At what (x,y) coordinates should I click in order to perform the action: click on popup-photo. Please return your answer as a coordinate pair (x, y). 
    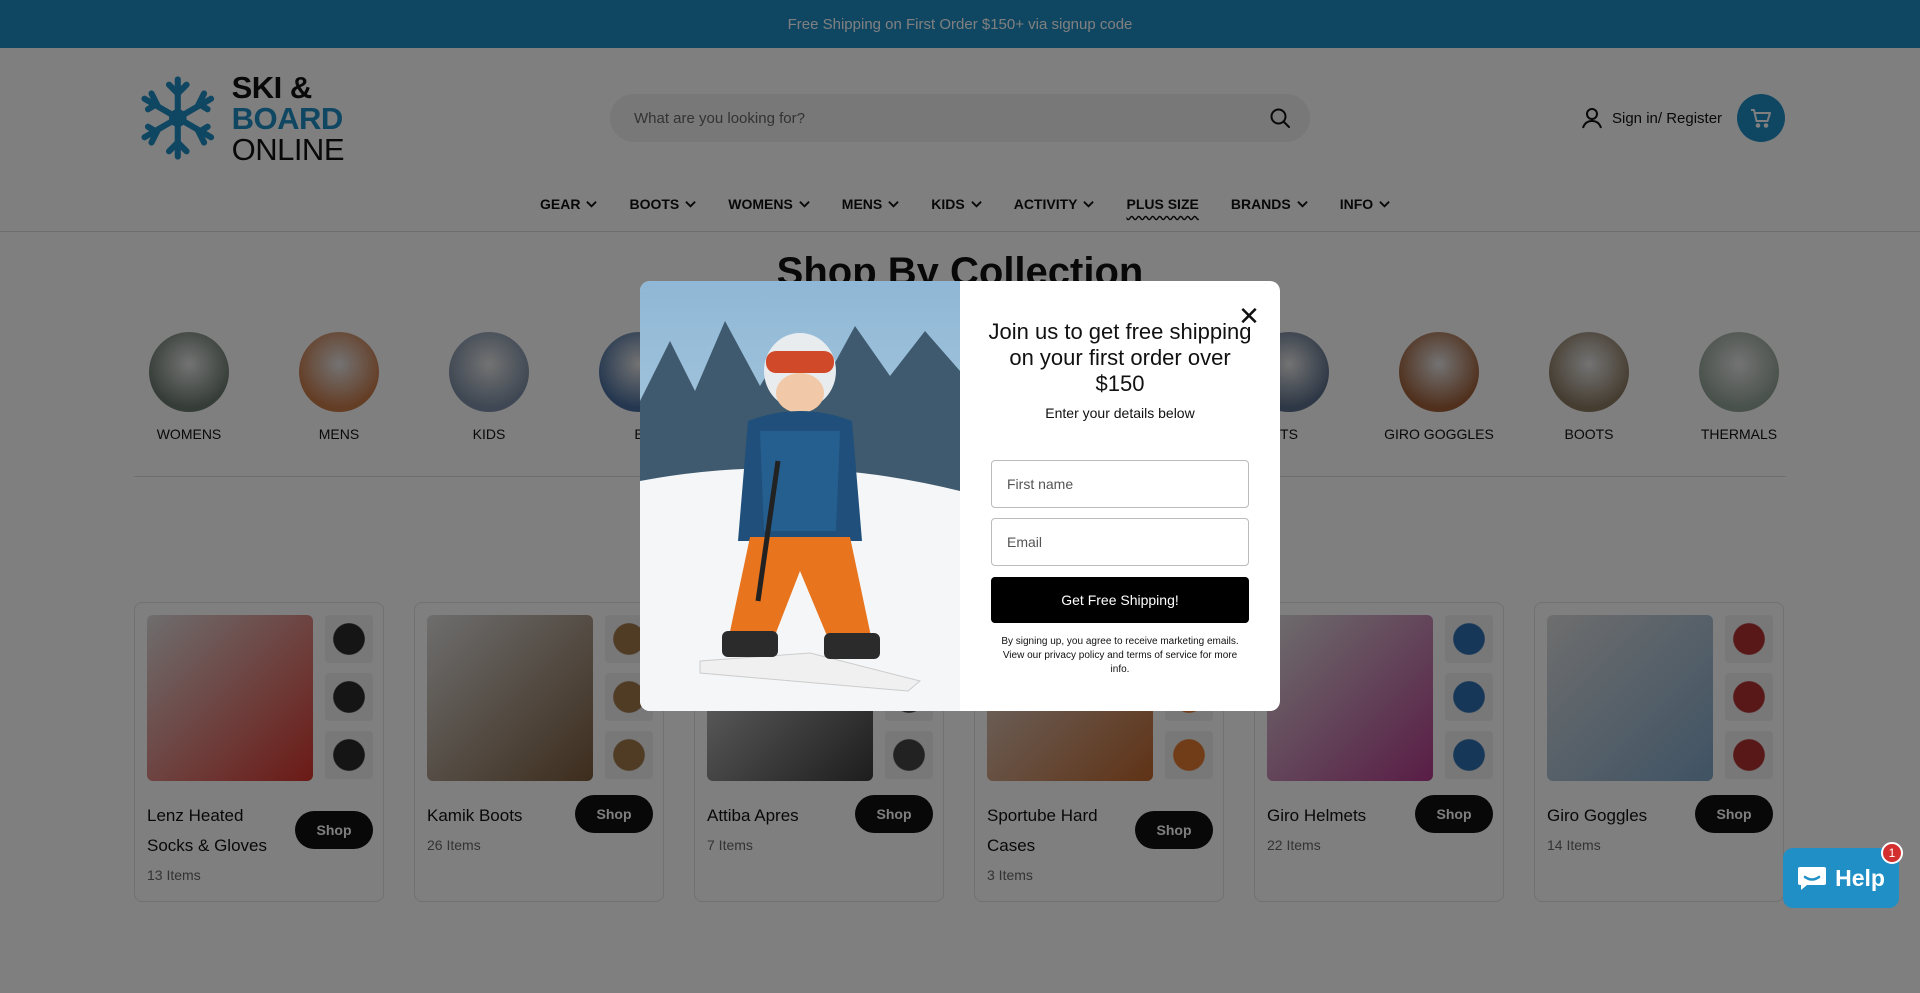
    Looking at the image, I should click on (800, 496).